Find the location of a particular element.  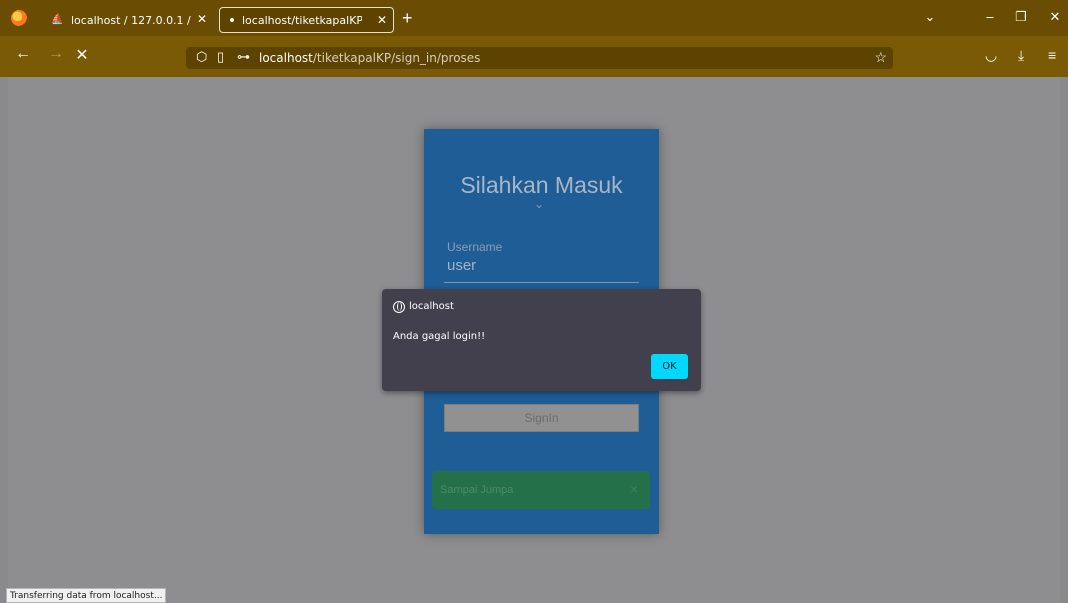

pocket-icon: ◡ is located at coordinates (991, 55).